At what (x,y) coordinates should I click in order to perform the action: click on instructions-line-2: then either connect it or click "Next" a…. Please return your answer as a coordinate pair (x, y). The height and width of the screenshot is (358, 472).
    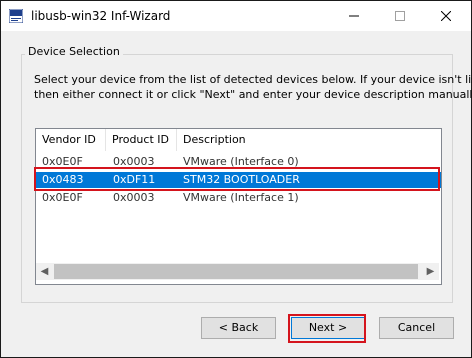
    Looking at the image, I should click on (253, 94).